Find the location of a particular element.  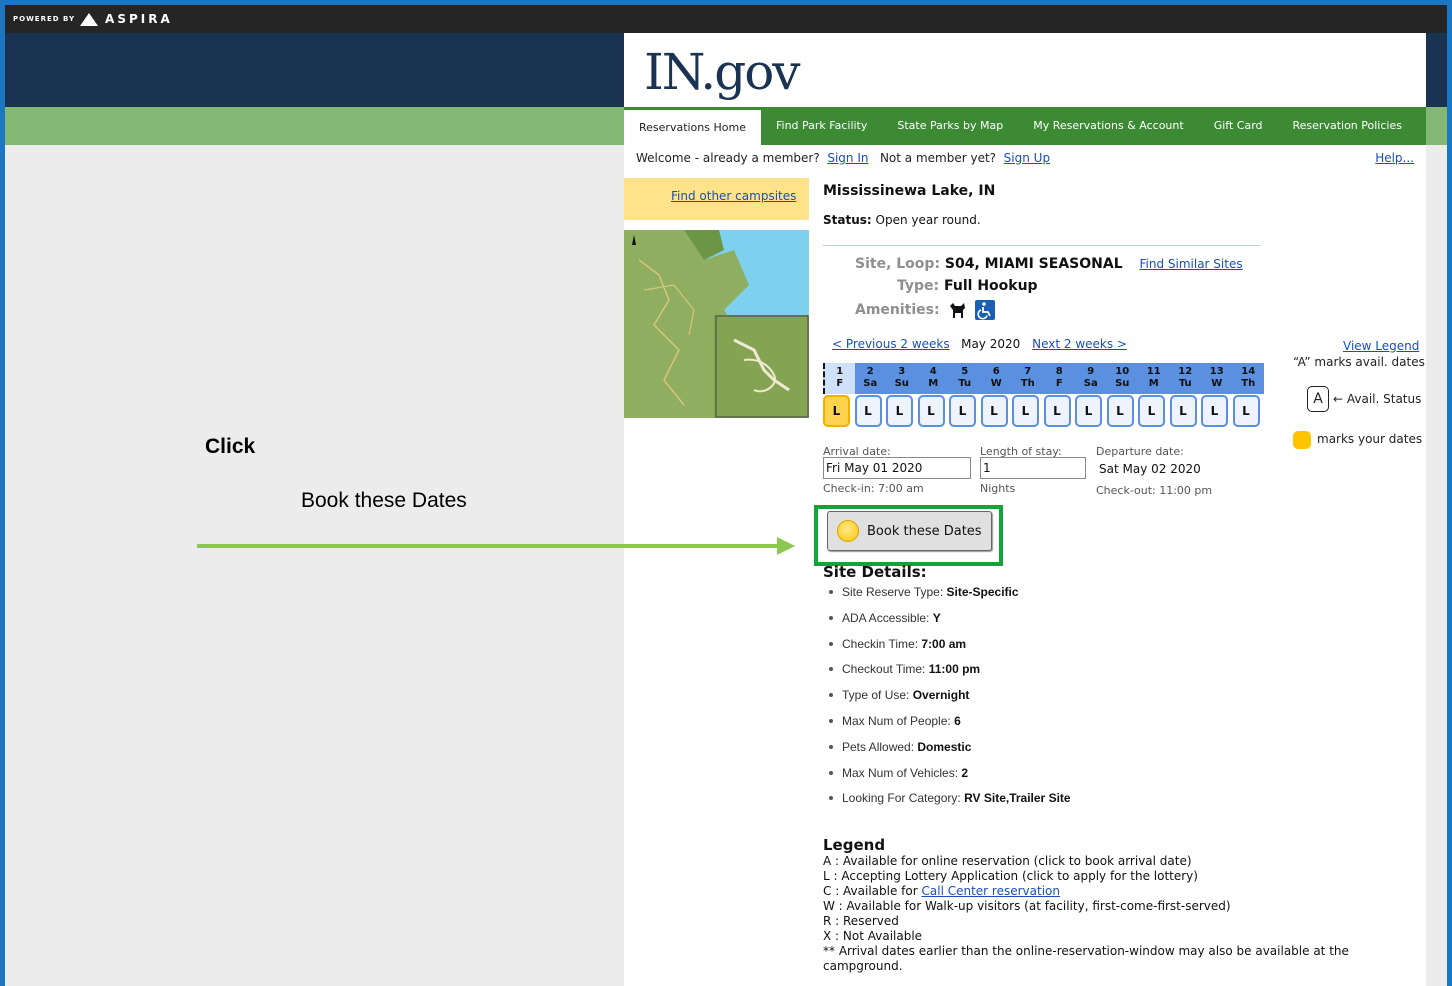

legend-yours-text: marks your dates is located at coordinates (1370, 439).